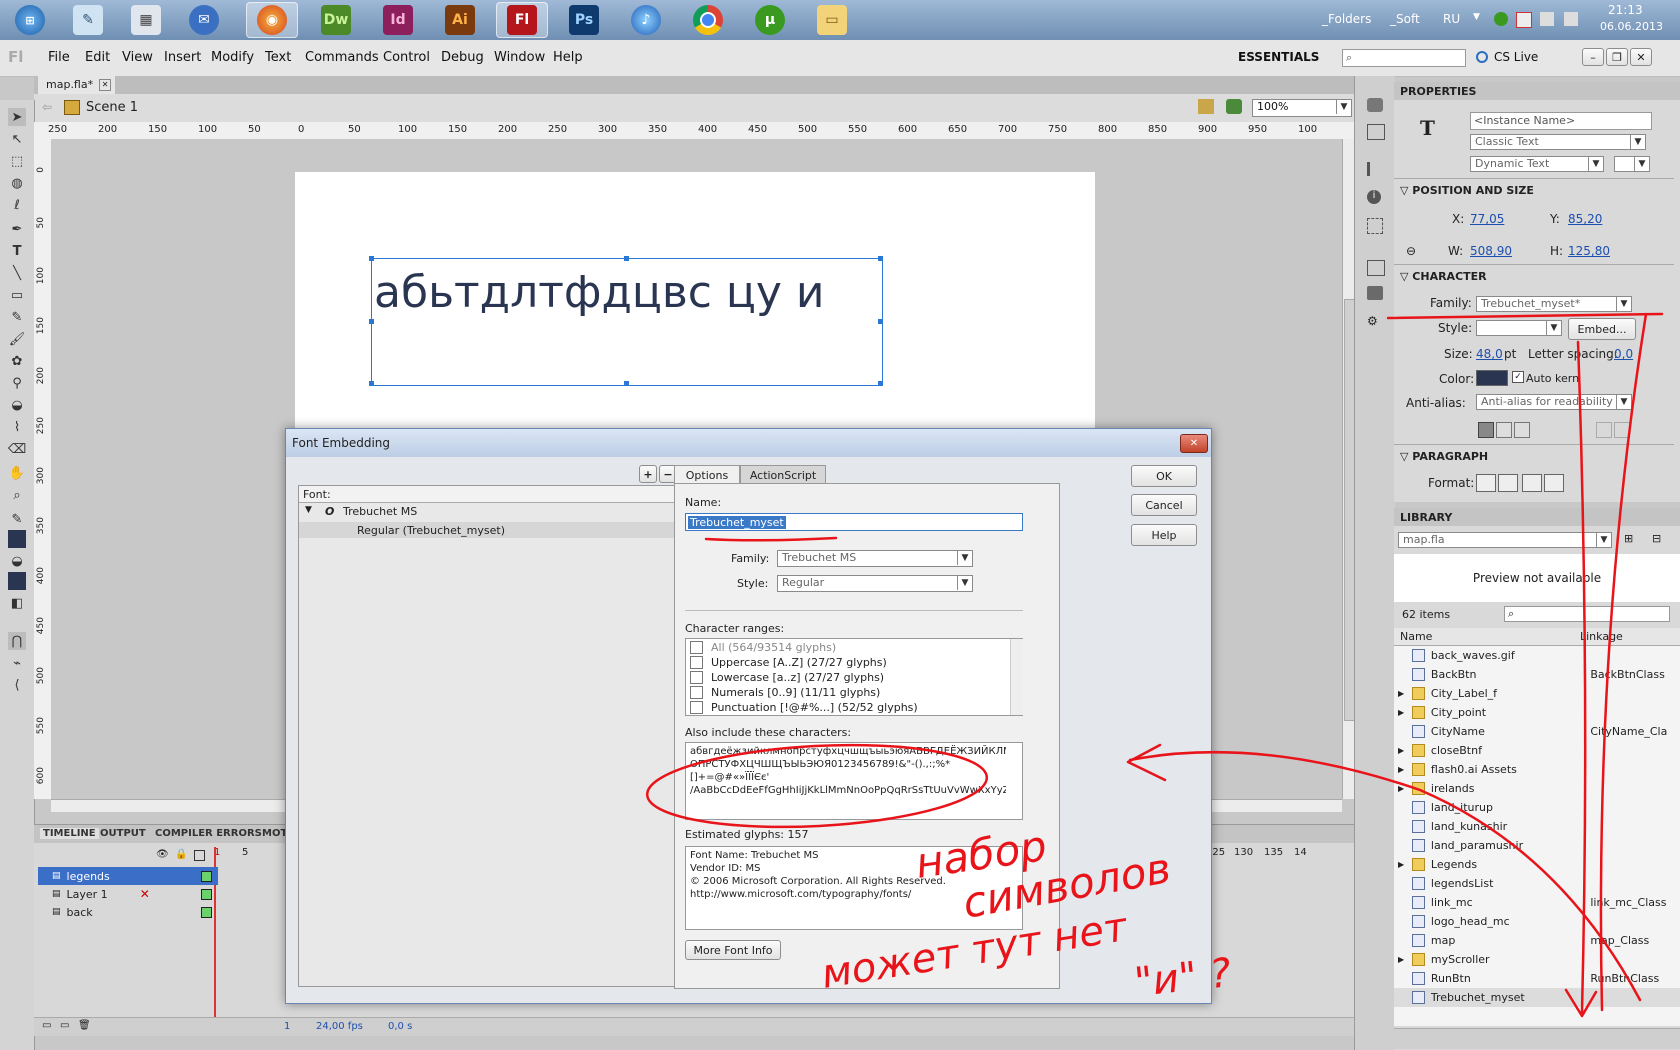  What do you see at coordinates (1182, 978) in the screenshot?
I see `annotation-line4: "и" ?` at bounding box center [1182, 978].